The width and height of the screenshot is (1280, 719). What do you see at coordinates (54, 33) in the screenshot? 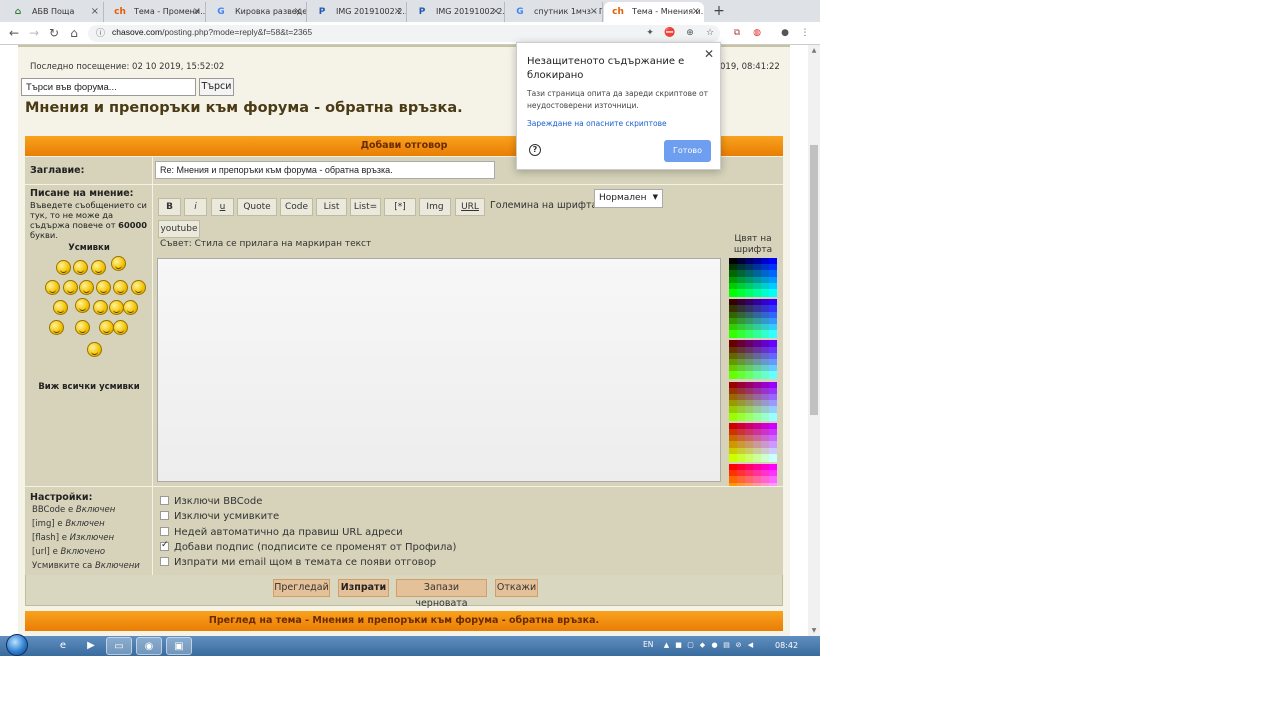
I see `reload-icon: ↻` at bounding box center [54, 33].